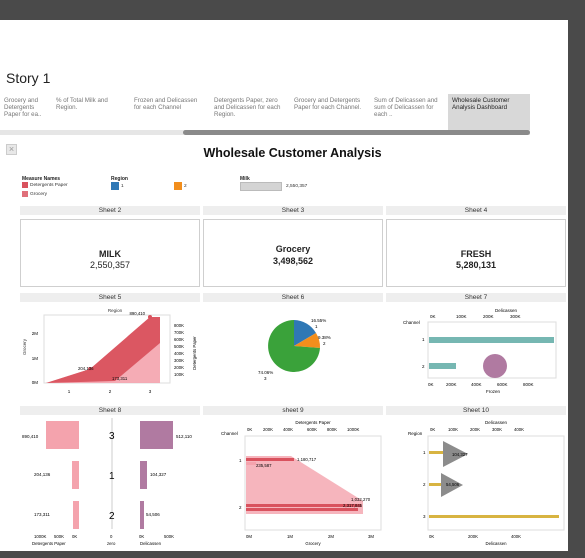  I want to click on svg-text: 400K, so click(519, 429).